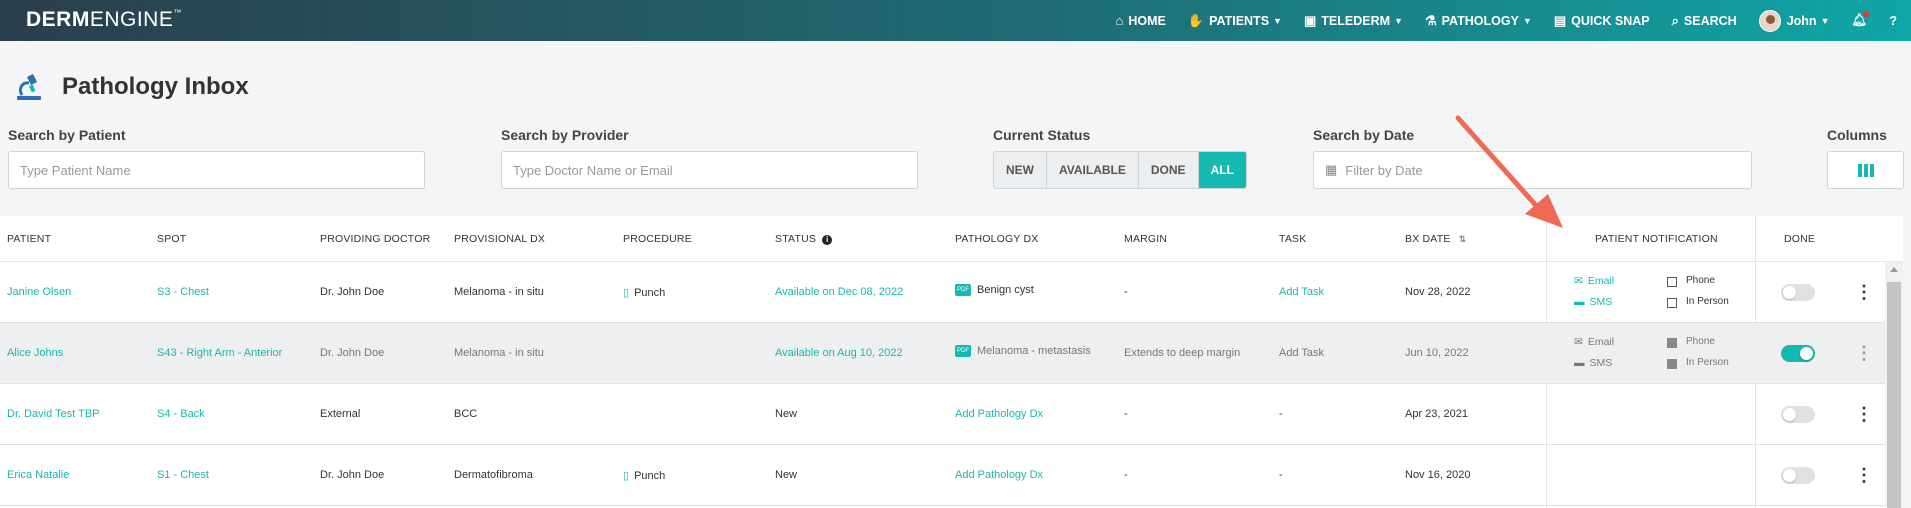  Describe the element at coordinates (1437, 353) in the screenshot. I see `bxdate-cell: Jun 10, 2022` at that location.